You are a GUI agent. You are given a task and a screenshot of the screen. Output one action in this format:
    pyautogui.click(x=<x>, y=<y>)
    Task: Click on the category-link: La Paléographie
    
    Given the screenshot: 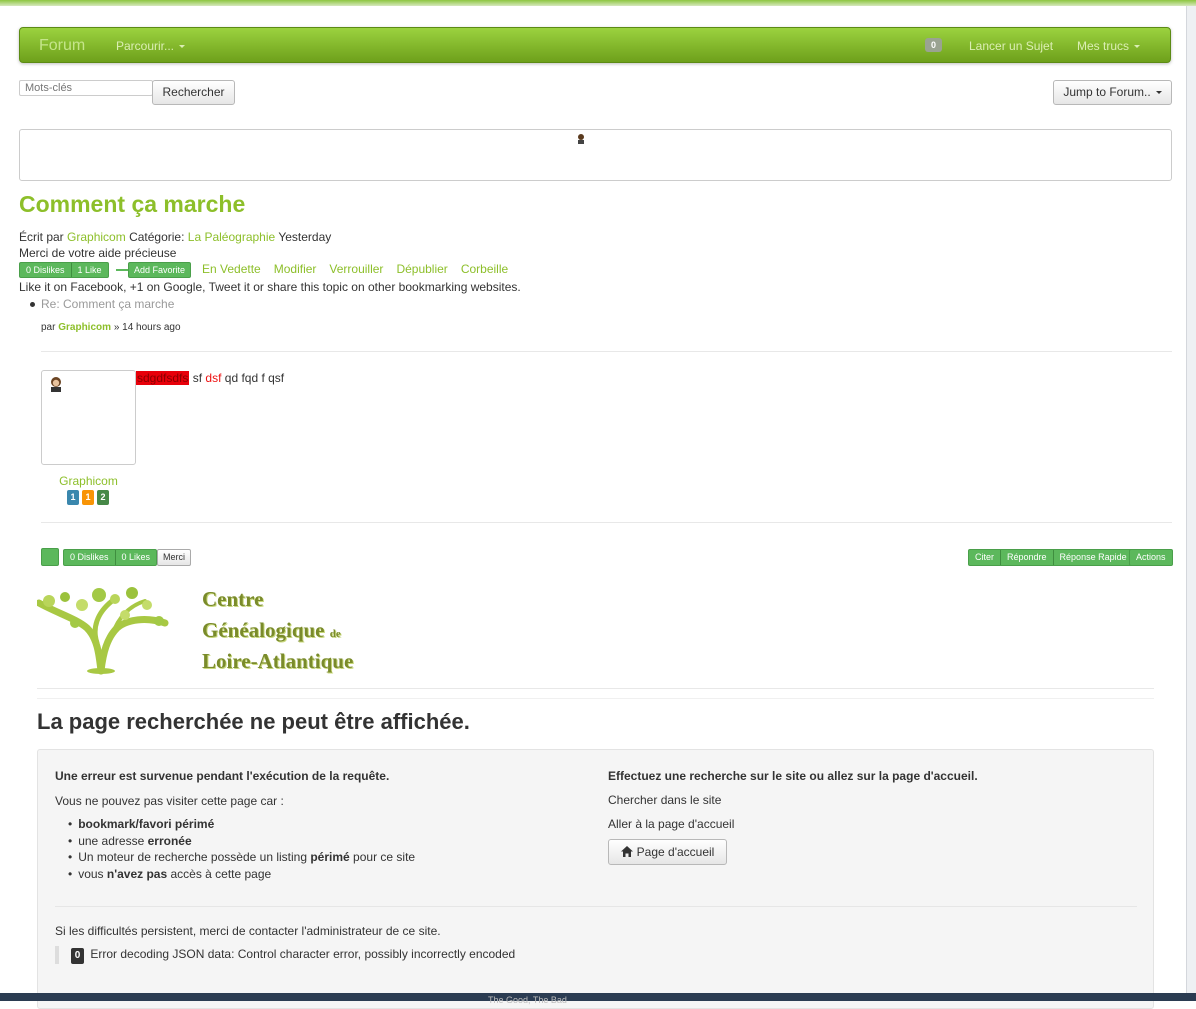 What is the action you would take?
    pyautogui.click(x=231, y=237)
    